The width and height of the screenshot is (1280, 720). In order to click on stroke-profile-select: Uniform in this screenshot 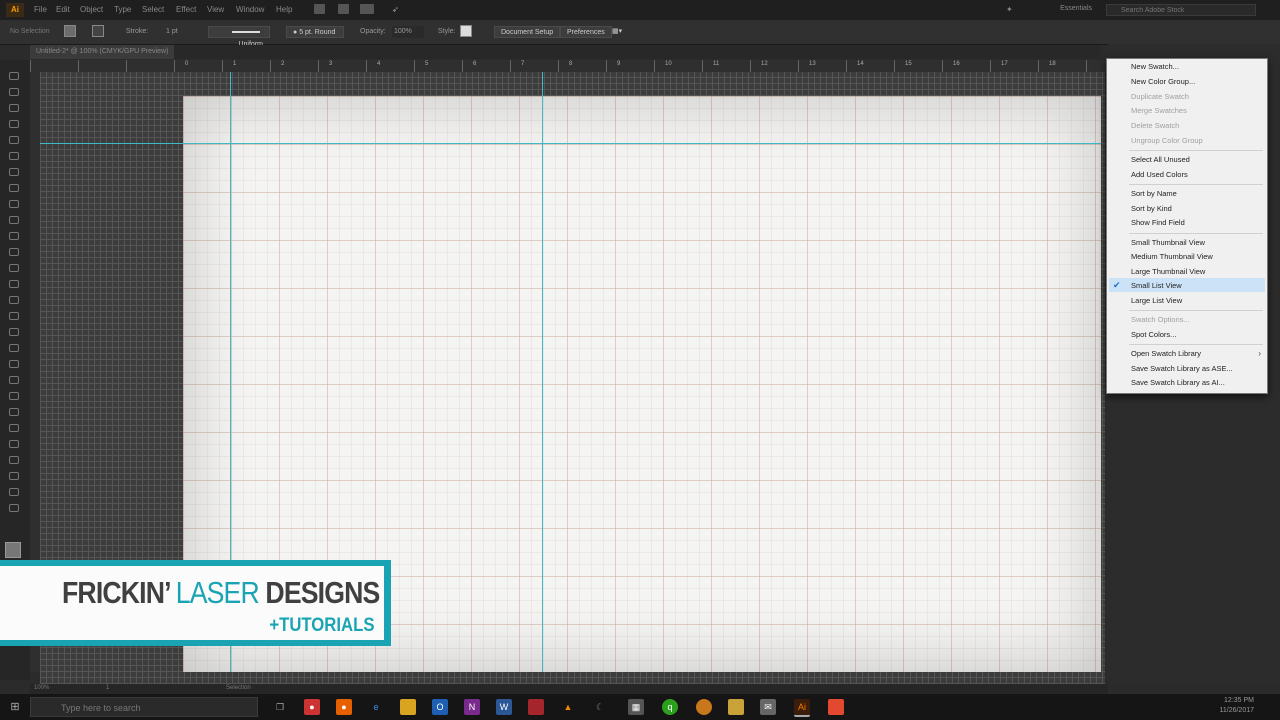, I will do `click(239, 37)`.